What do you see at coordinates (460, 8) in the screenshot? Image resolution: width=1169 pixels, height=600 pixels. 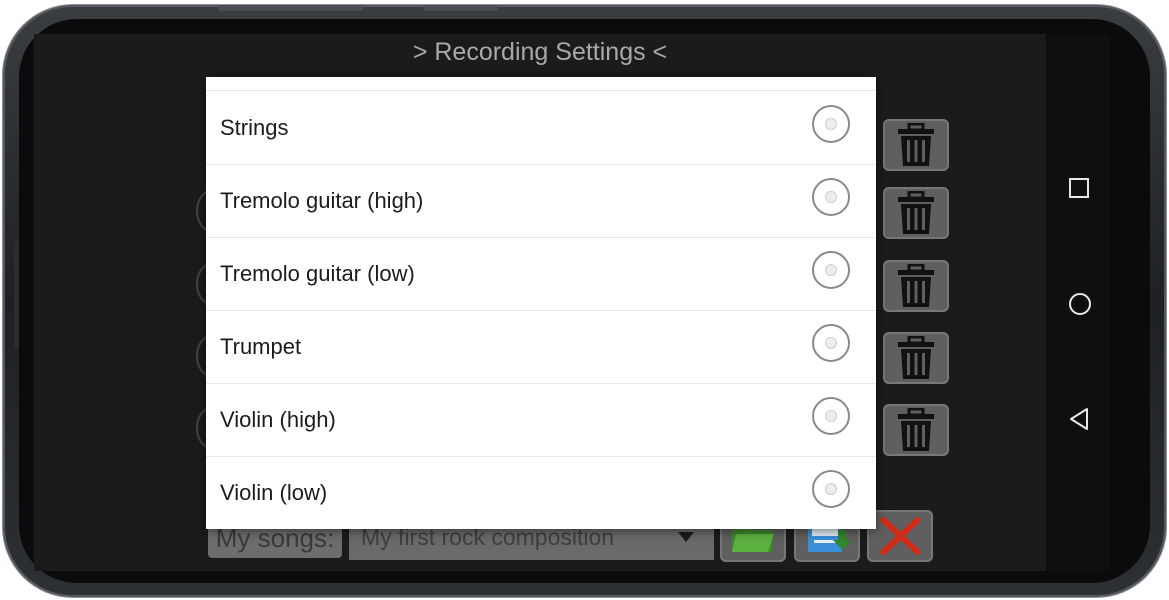 I see `power-button` at bounding box center [460, 8].